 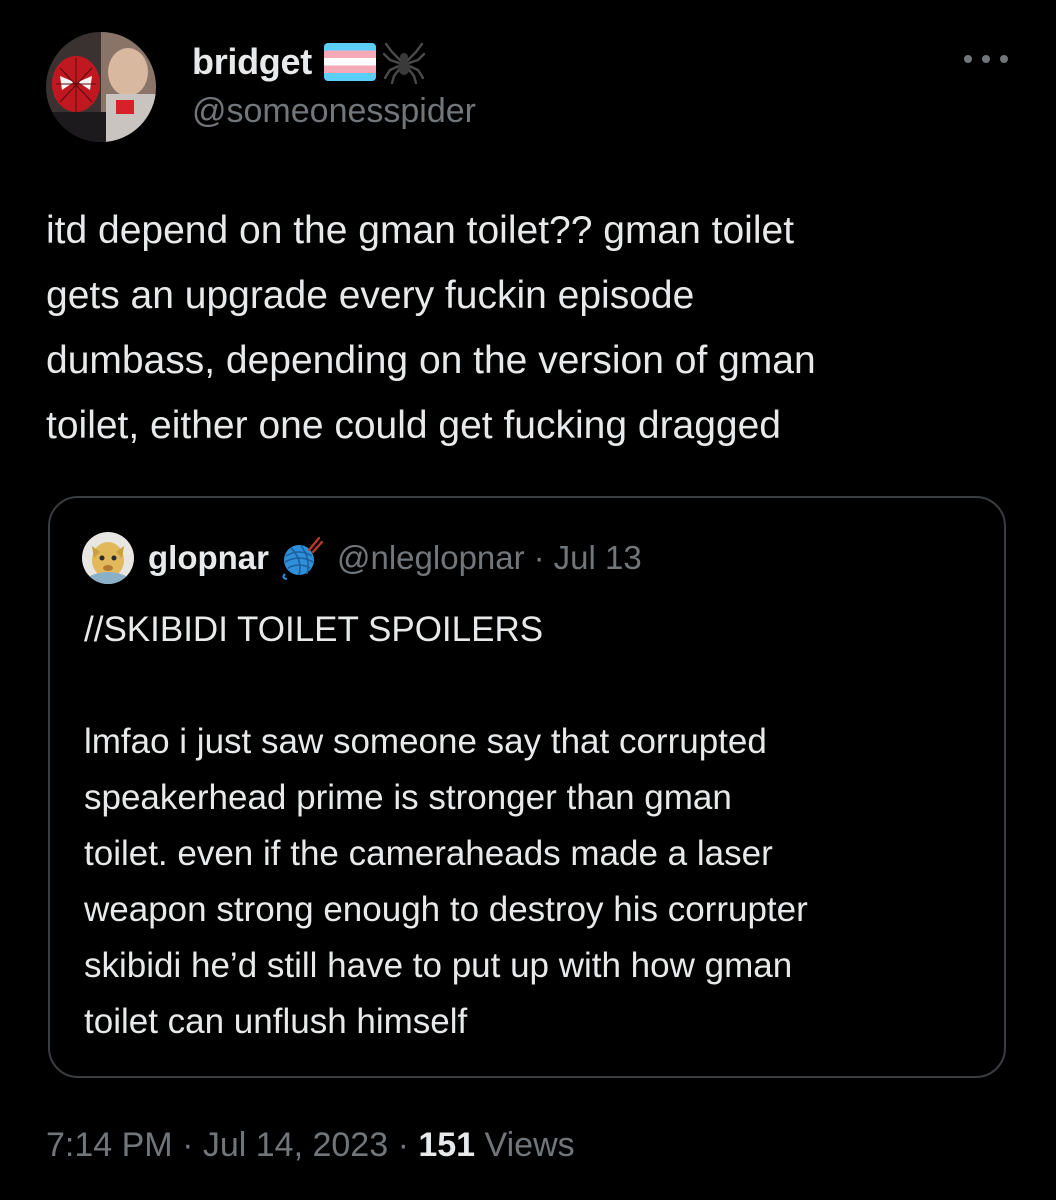 I want to click on yarn-ball-icon, so click(x=301, y=558).